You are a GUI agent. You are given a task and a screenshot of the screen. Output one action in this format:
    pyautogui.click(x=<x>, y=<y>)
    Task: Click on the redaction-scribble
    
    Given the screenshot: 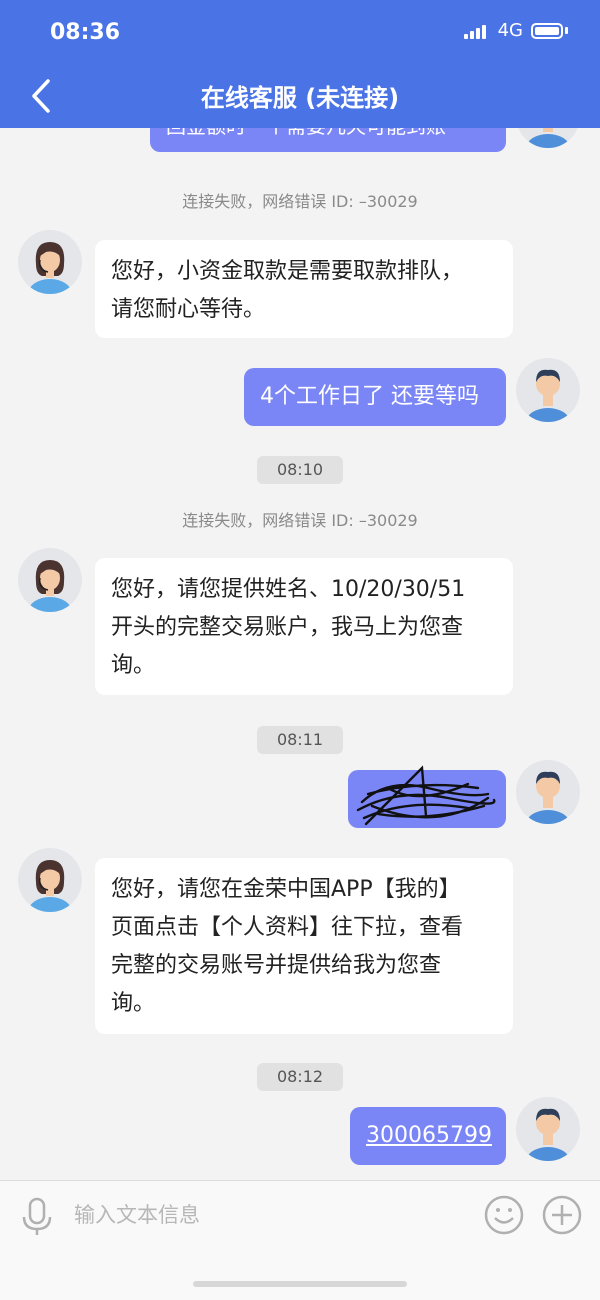 What is the action you would take?
    pyautogui.click(x=426, y=795)
    